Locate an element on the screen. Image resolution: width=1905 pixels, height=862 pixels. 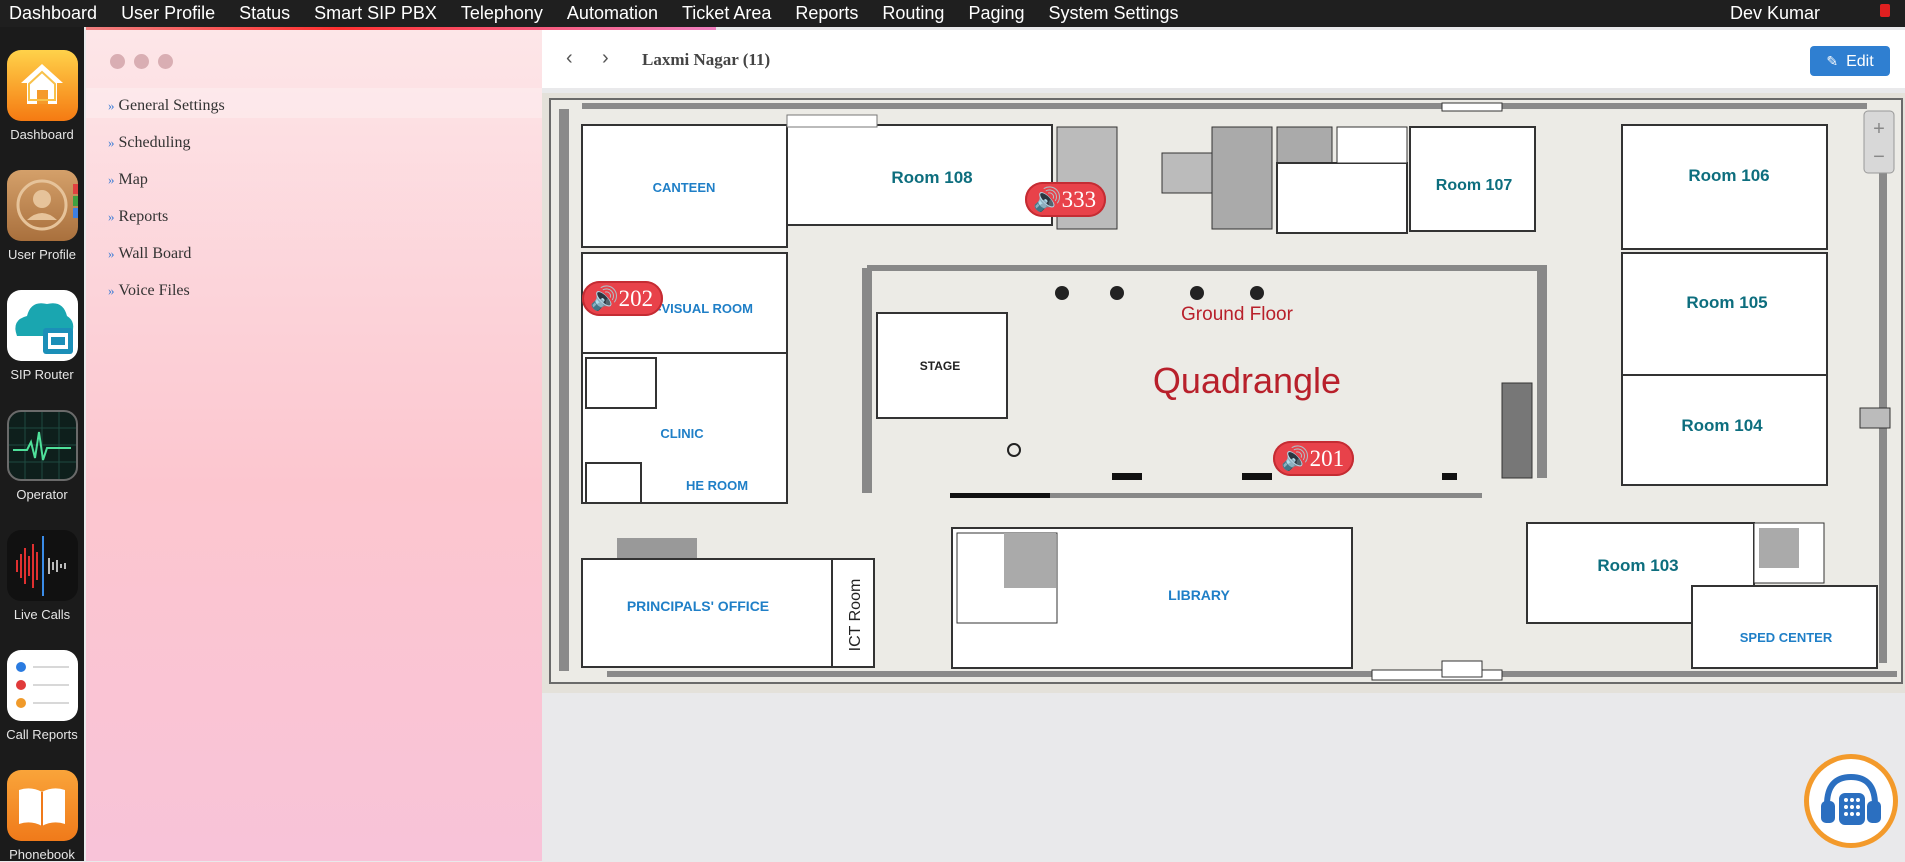
dock-phonebook: Phonebook is located at coordinates (42, 816).